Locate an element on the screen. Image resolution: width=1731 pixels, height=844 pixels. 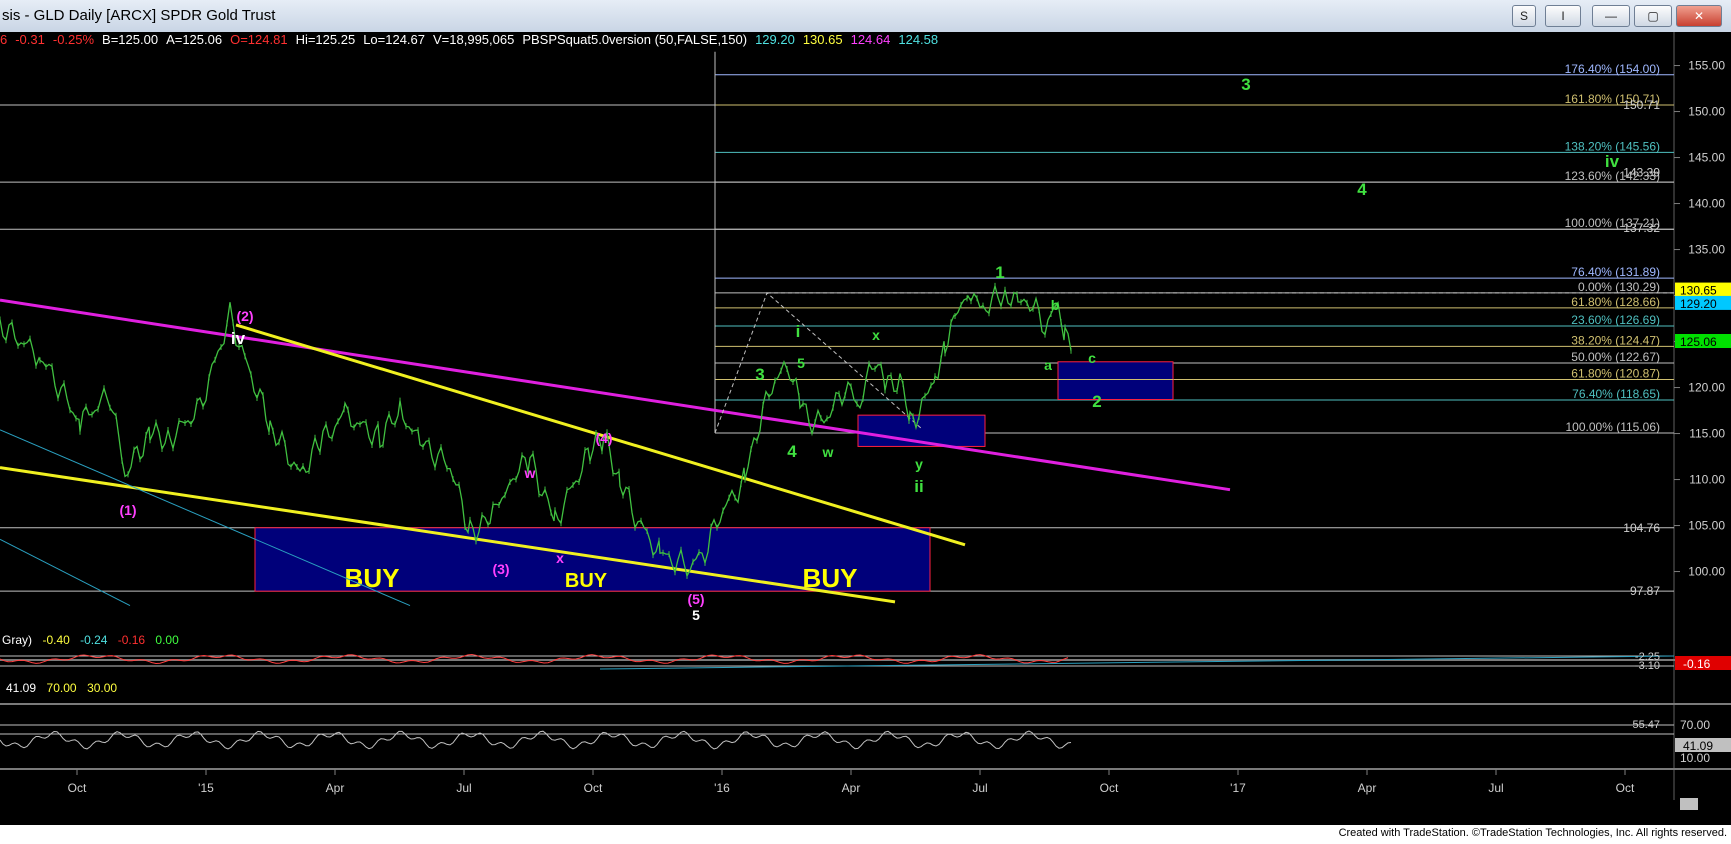
wave-label: 3 is located at coordinates (1245, 84).